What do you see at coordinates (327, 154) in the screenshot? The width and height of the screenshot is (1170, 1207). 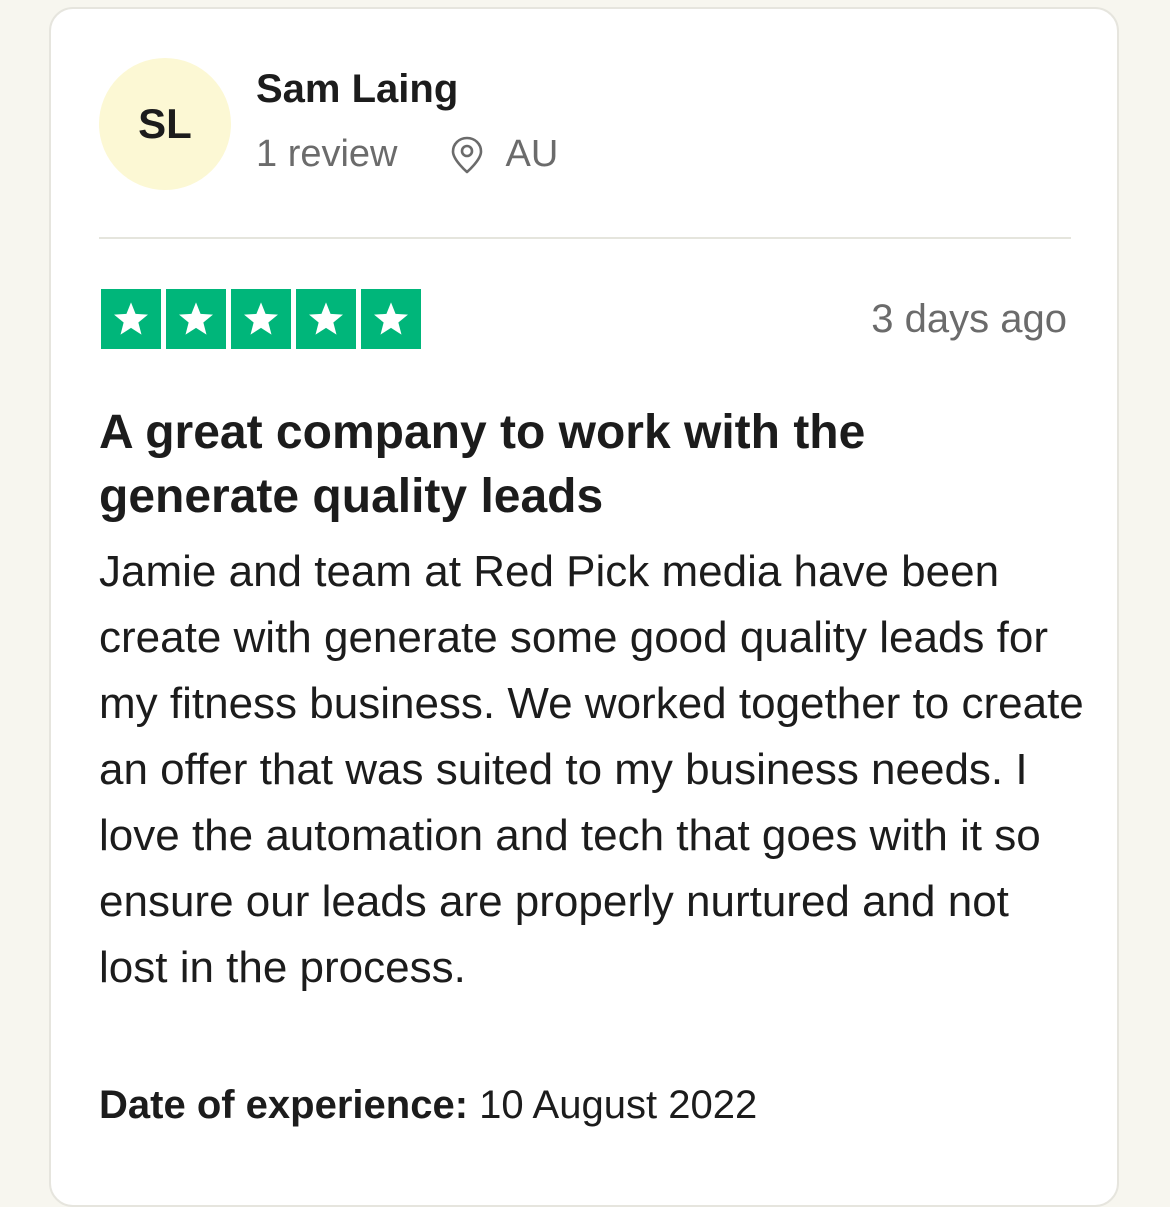 I see `review-count: 1 review` at bounding box center [327, 154].